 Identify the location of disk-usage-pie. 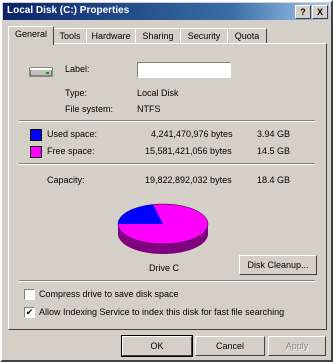
(163, 228).